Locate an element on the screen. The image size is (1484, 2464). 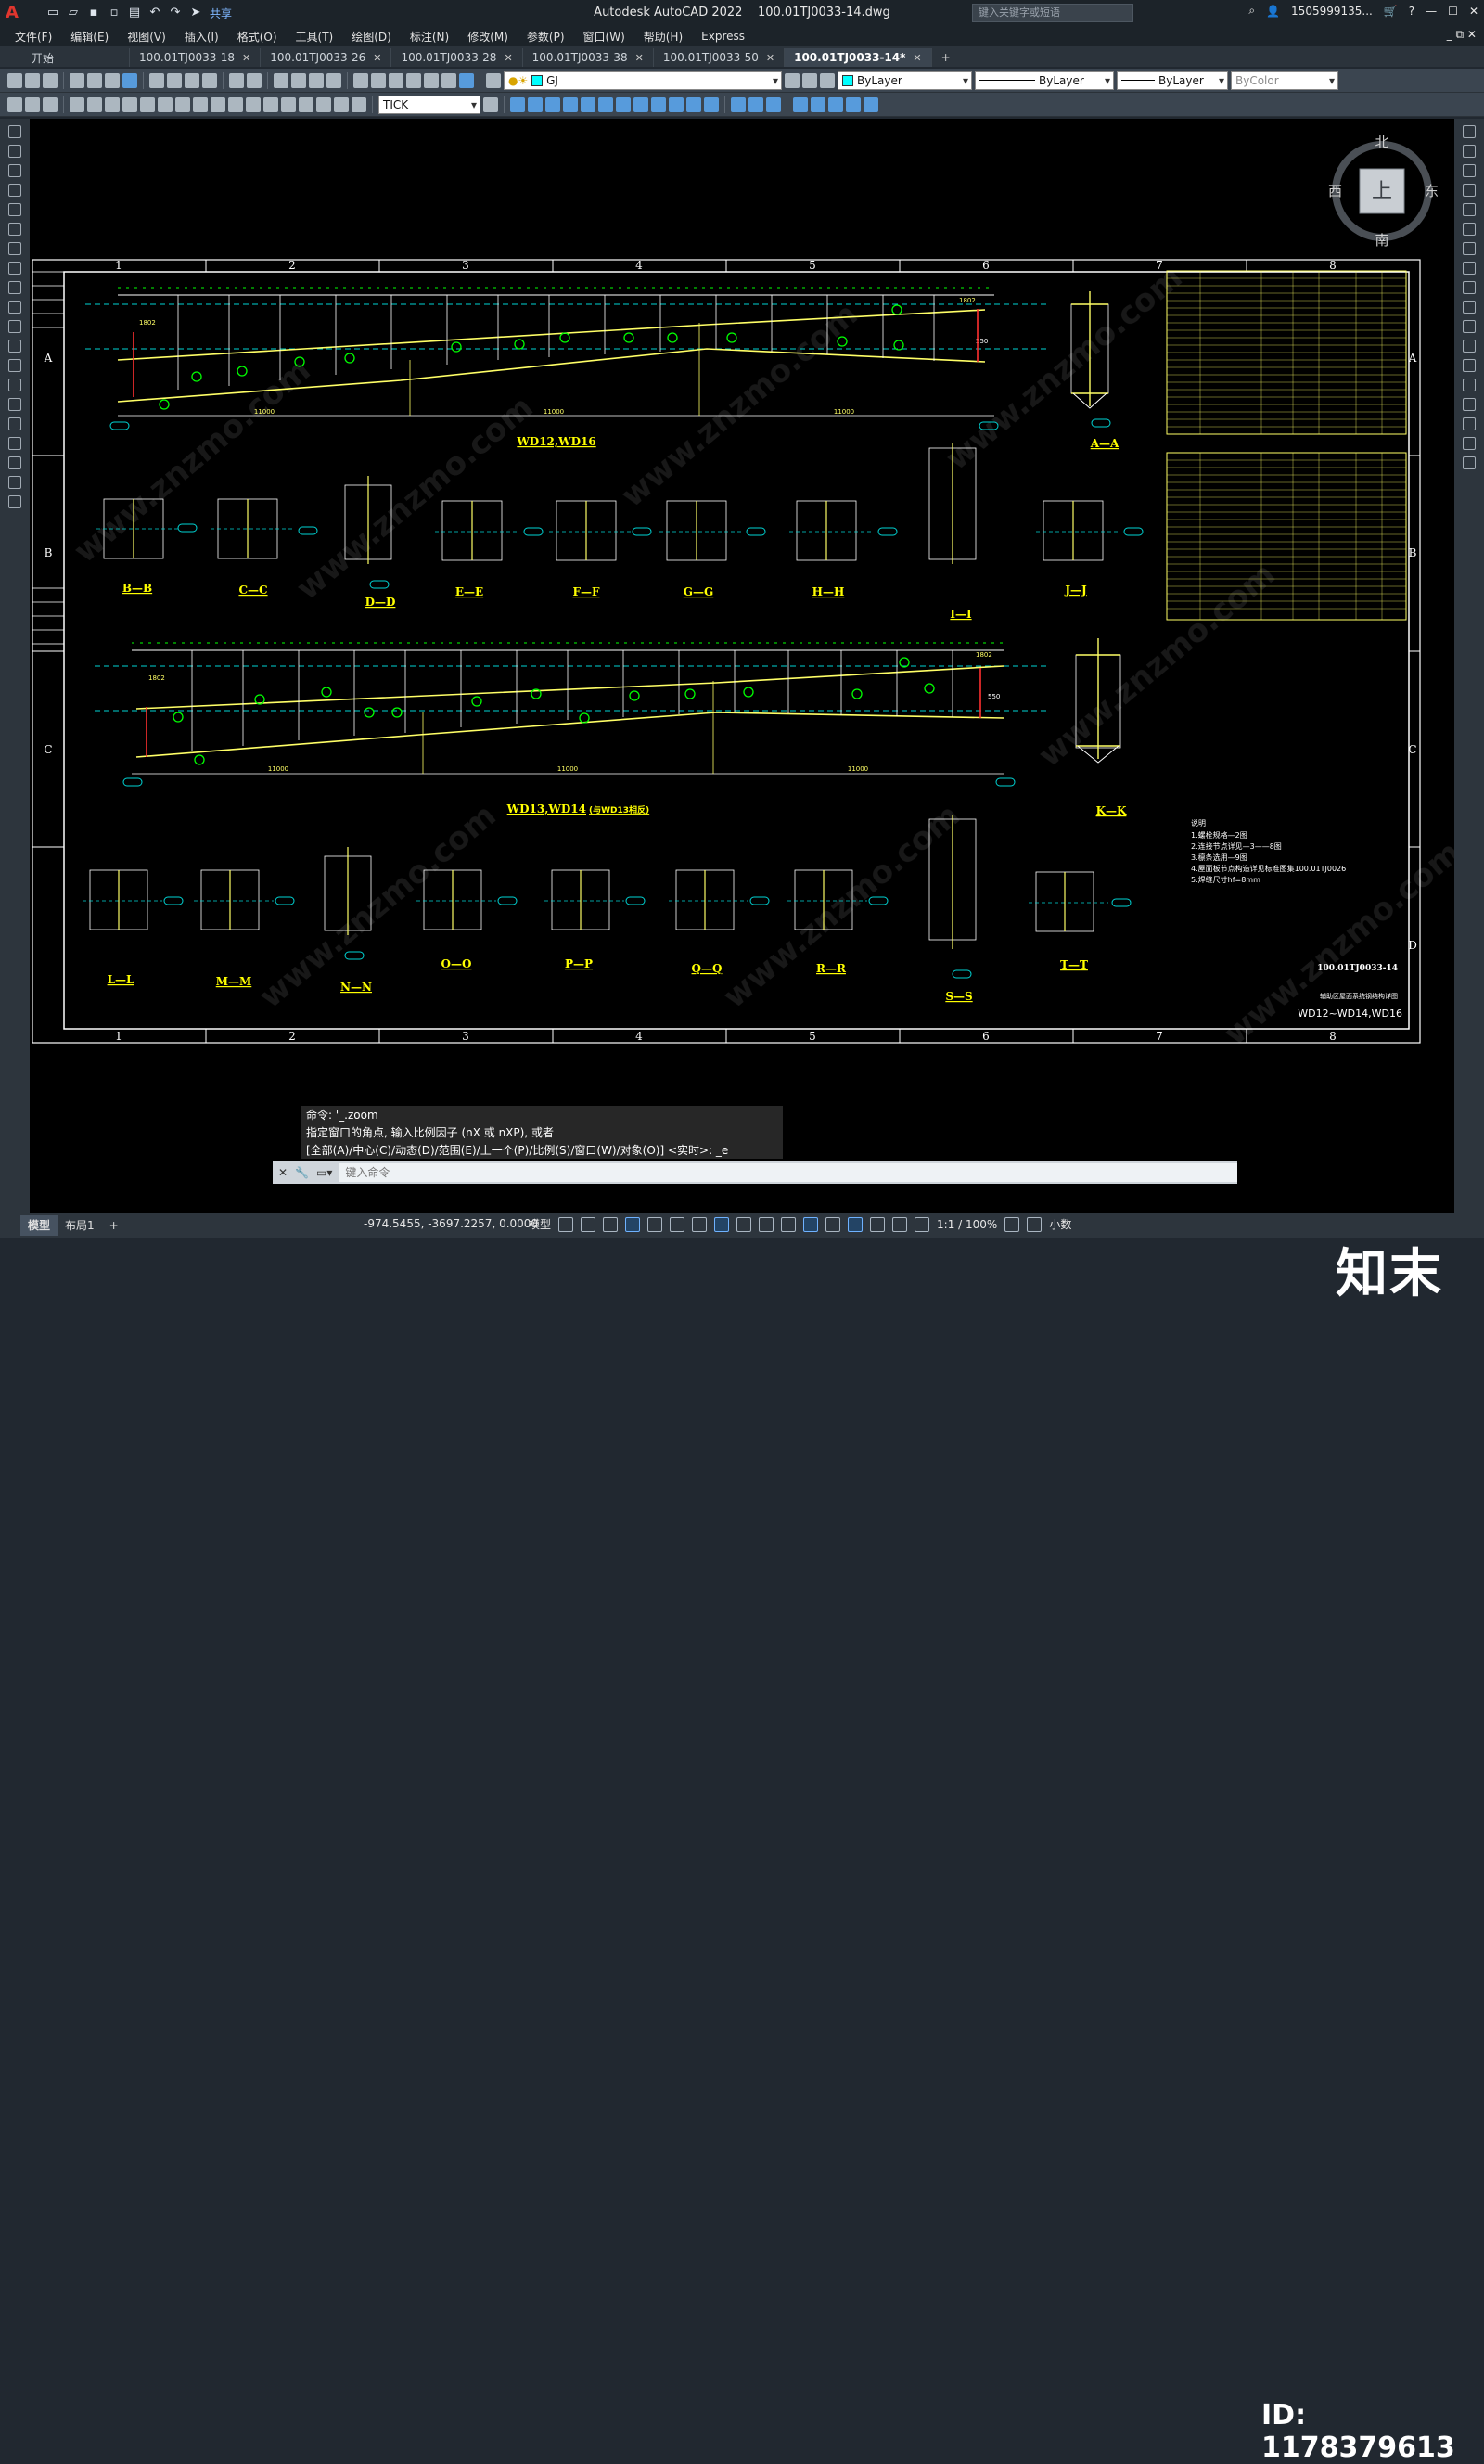
annotation-scale: 1:1 / 100% is located at coordinates (967, 1224).